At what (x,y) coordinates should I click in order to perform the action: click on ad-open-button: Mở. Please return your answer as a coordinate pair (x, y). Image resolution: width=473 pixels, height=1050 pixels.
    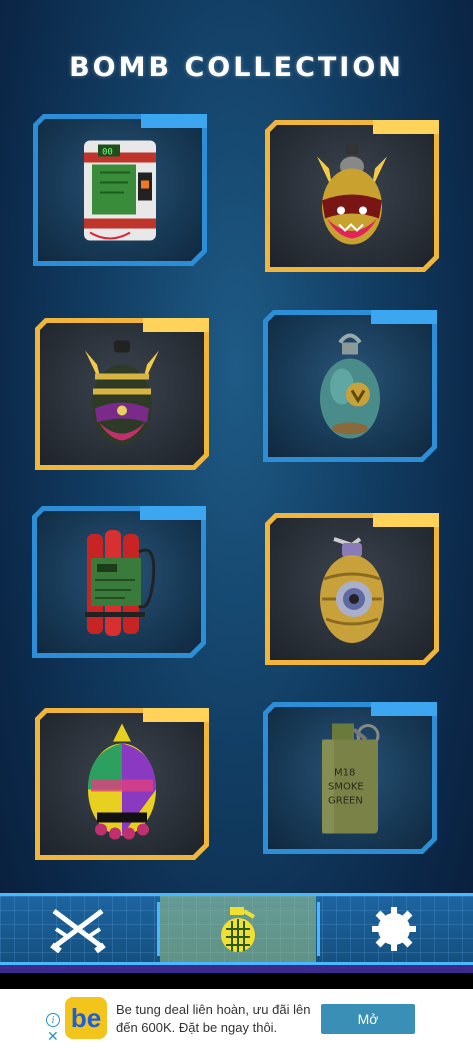
    Looking at the image, I should click on (368, 1019).